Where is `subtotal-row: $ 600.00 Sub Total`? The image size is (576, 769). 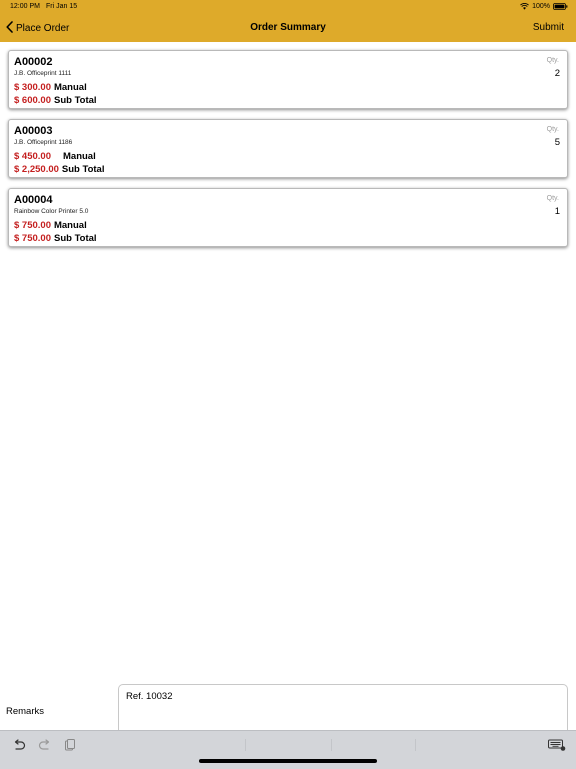
subtotal-row: $ 600.00 Sub Total is located at coordinates (55, 100).